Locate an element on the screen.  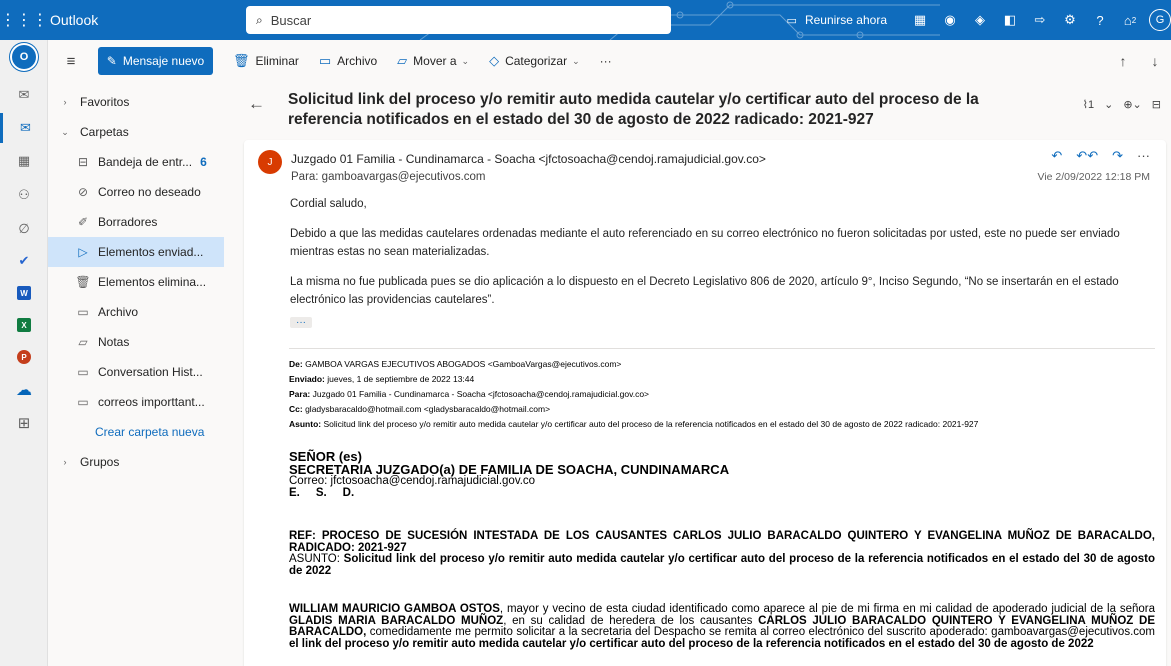
favorites-node: › Favoritos is located at coordinates (136, 102).